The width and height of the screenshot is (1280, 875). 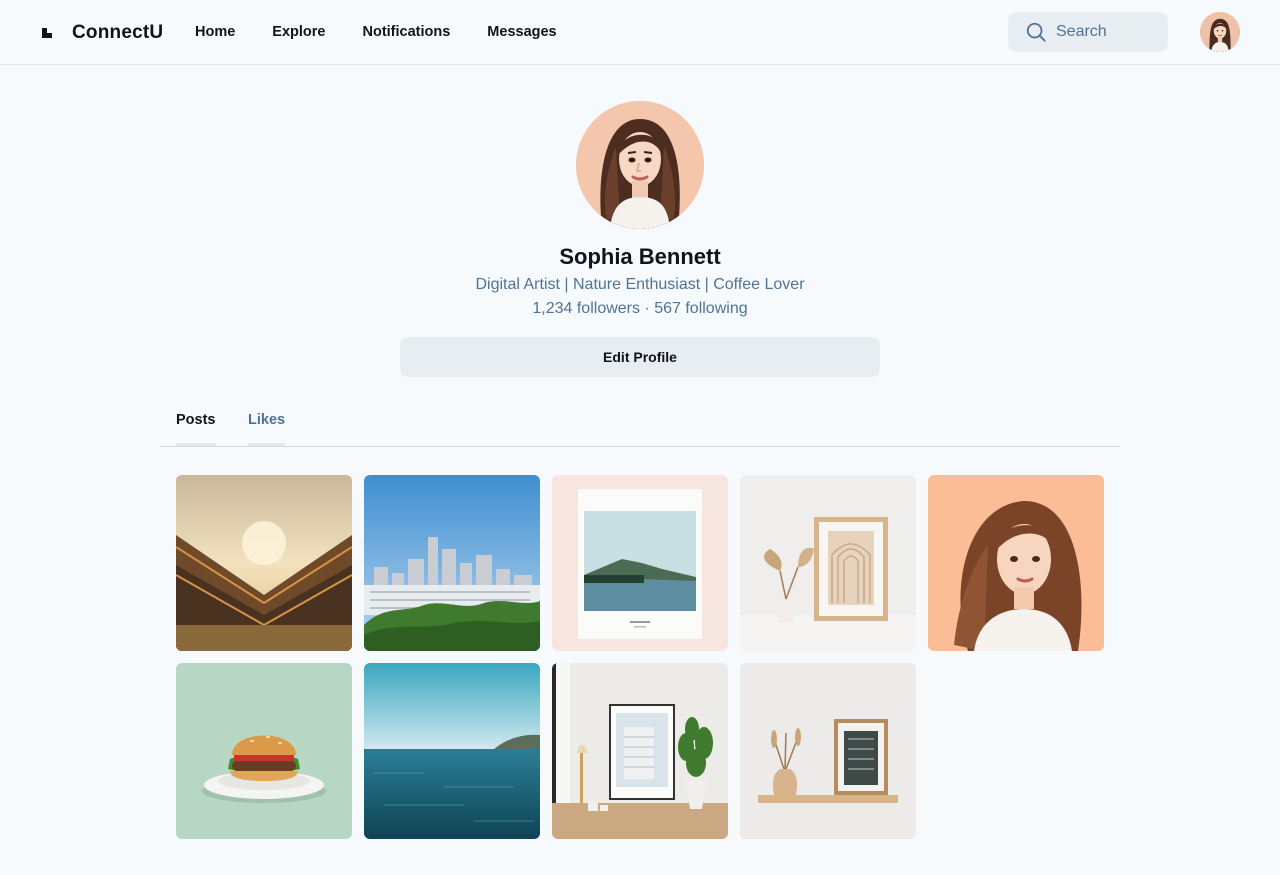 I want to click on logo-icon, so click(x=48, y=33).